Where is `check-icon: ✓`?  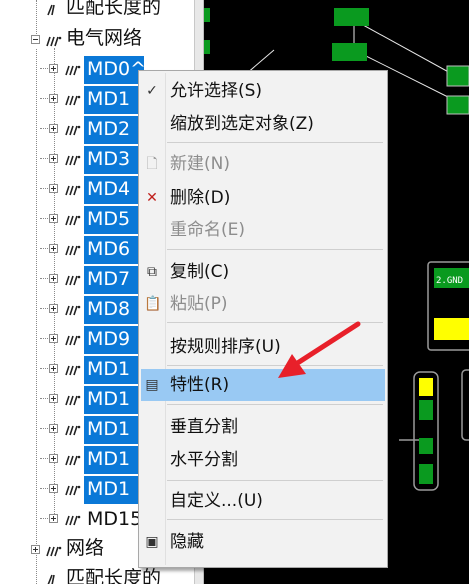
check-icon: ✓ is located at coordinates (152, 91).